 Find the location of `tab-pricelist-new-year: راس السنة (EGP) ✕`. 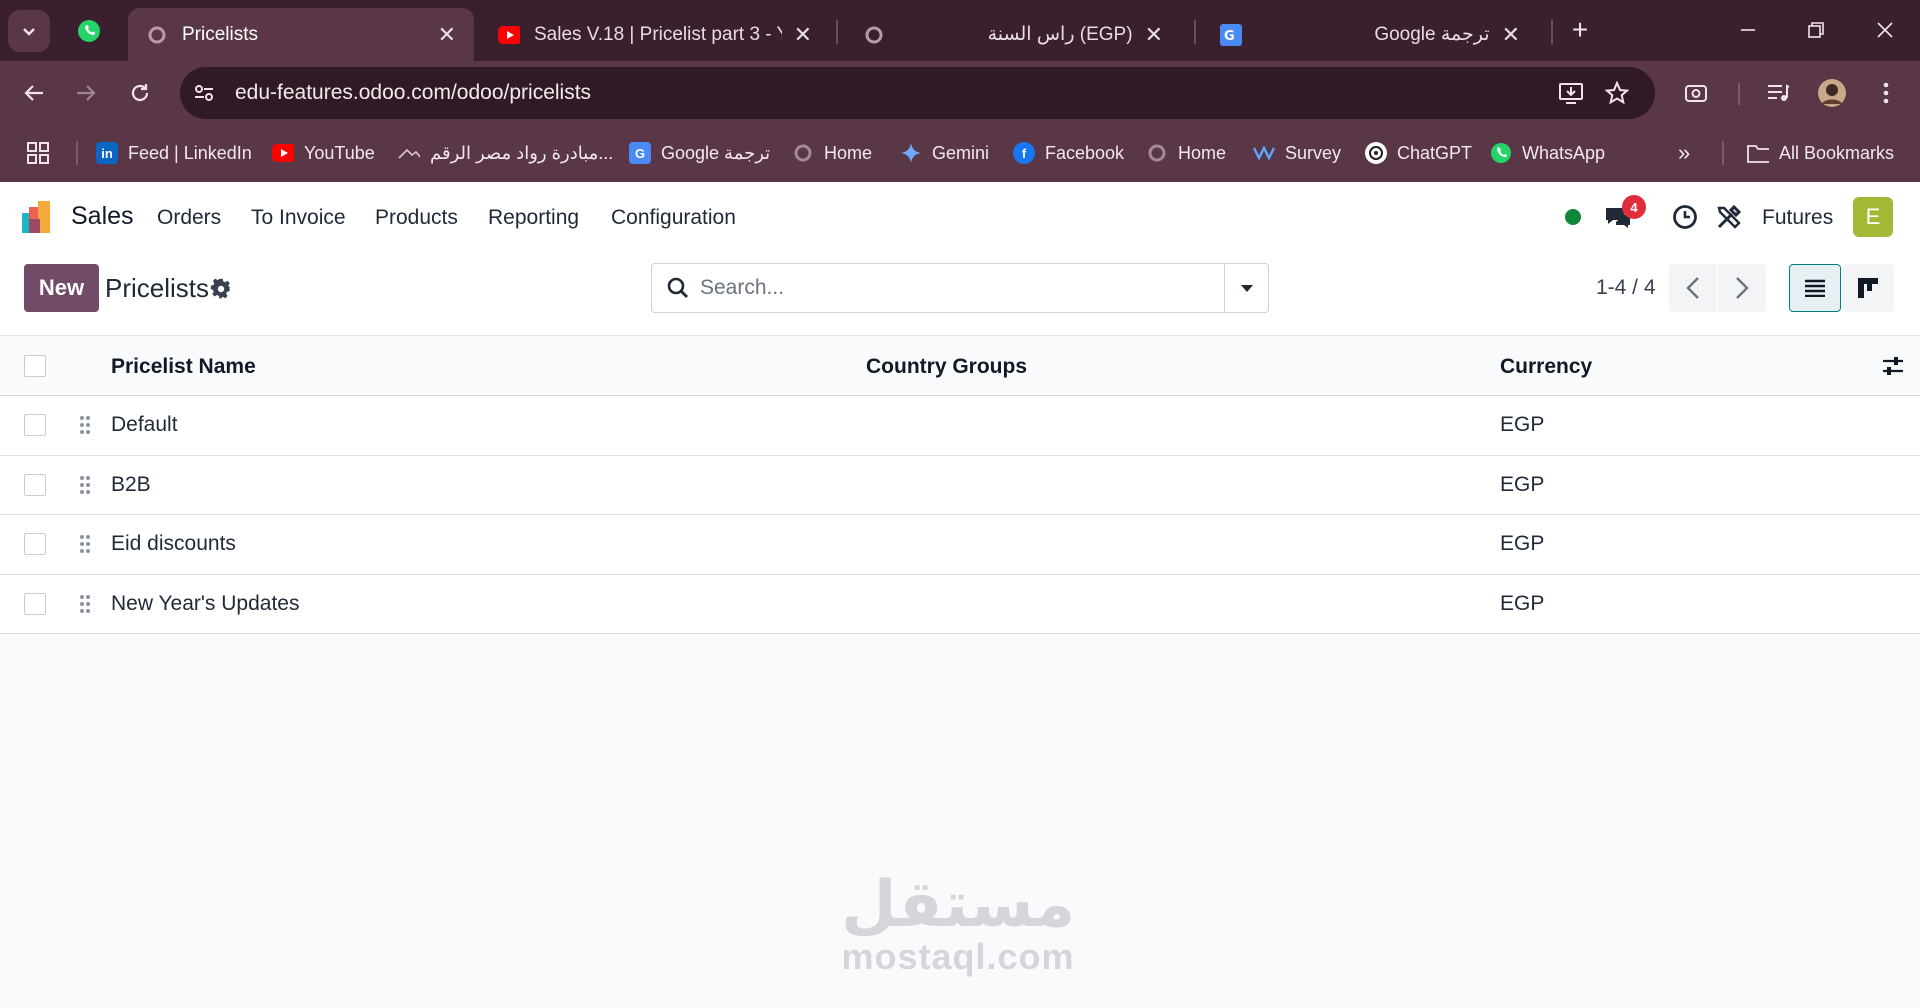

tab-pricelist-new-year: راس السنة (EGP) ✕ is located at coordinates (1013, 34).